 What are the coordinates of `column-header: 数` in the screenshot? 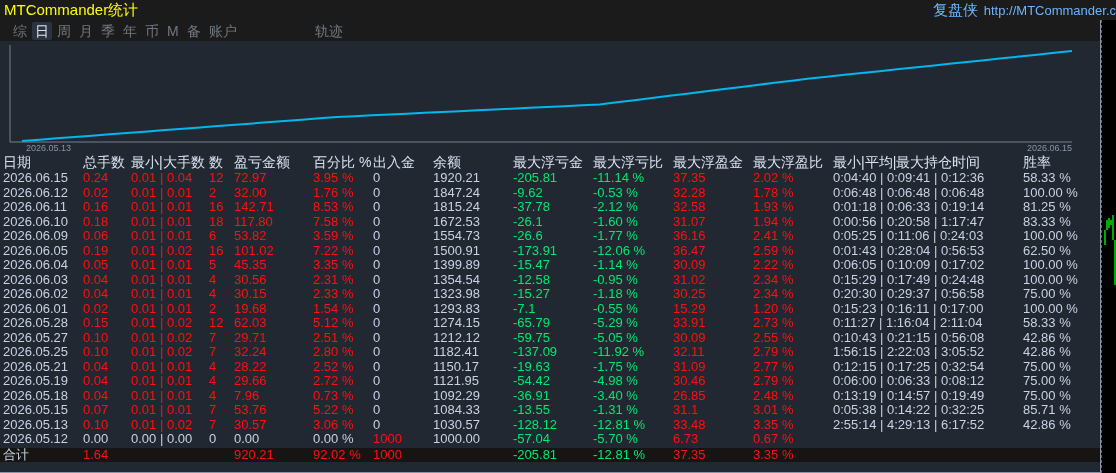 It's located at (216, 162).